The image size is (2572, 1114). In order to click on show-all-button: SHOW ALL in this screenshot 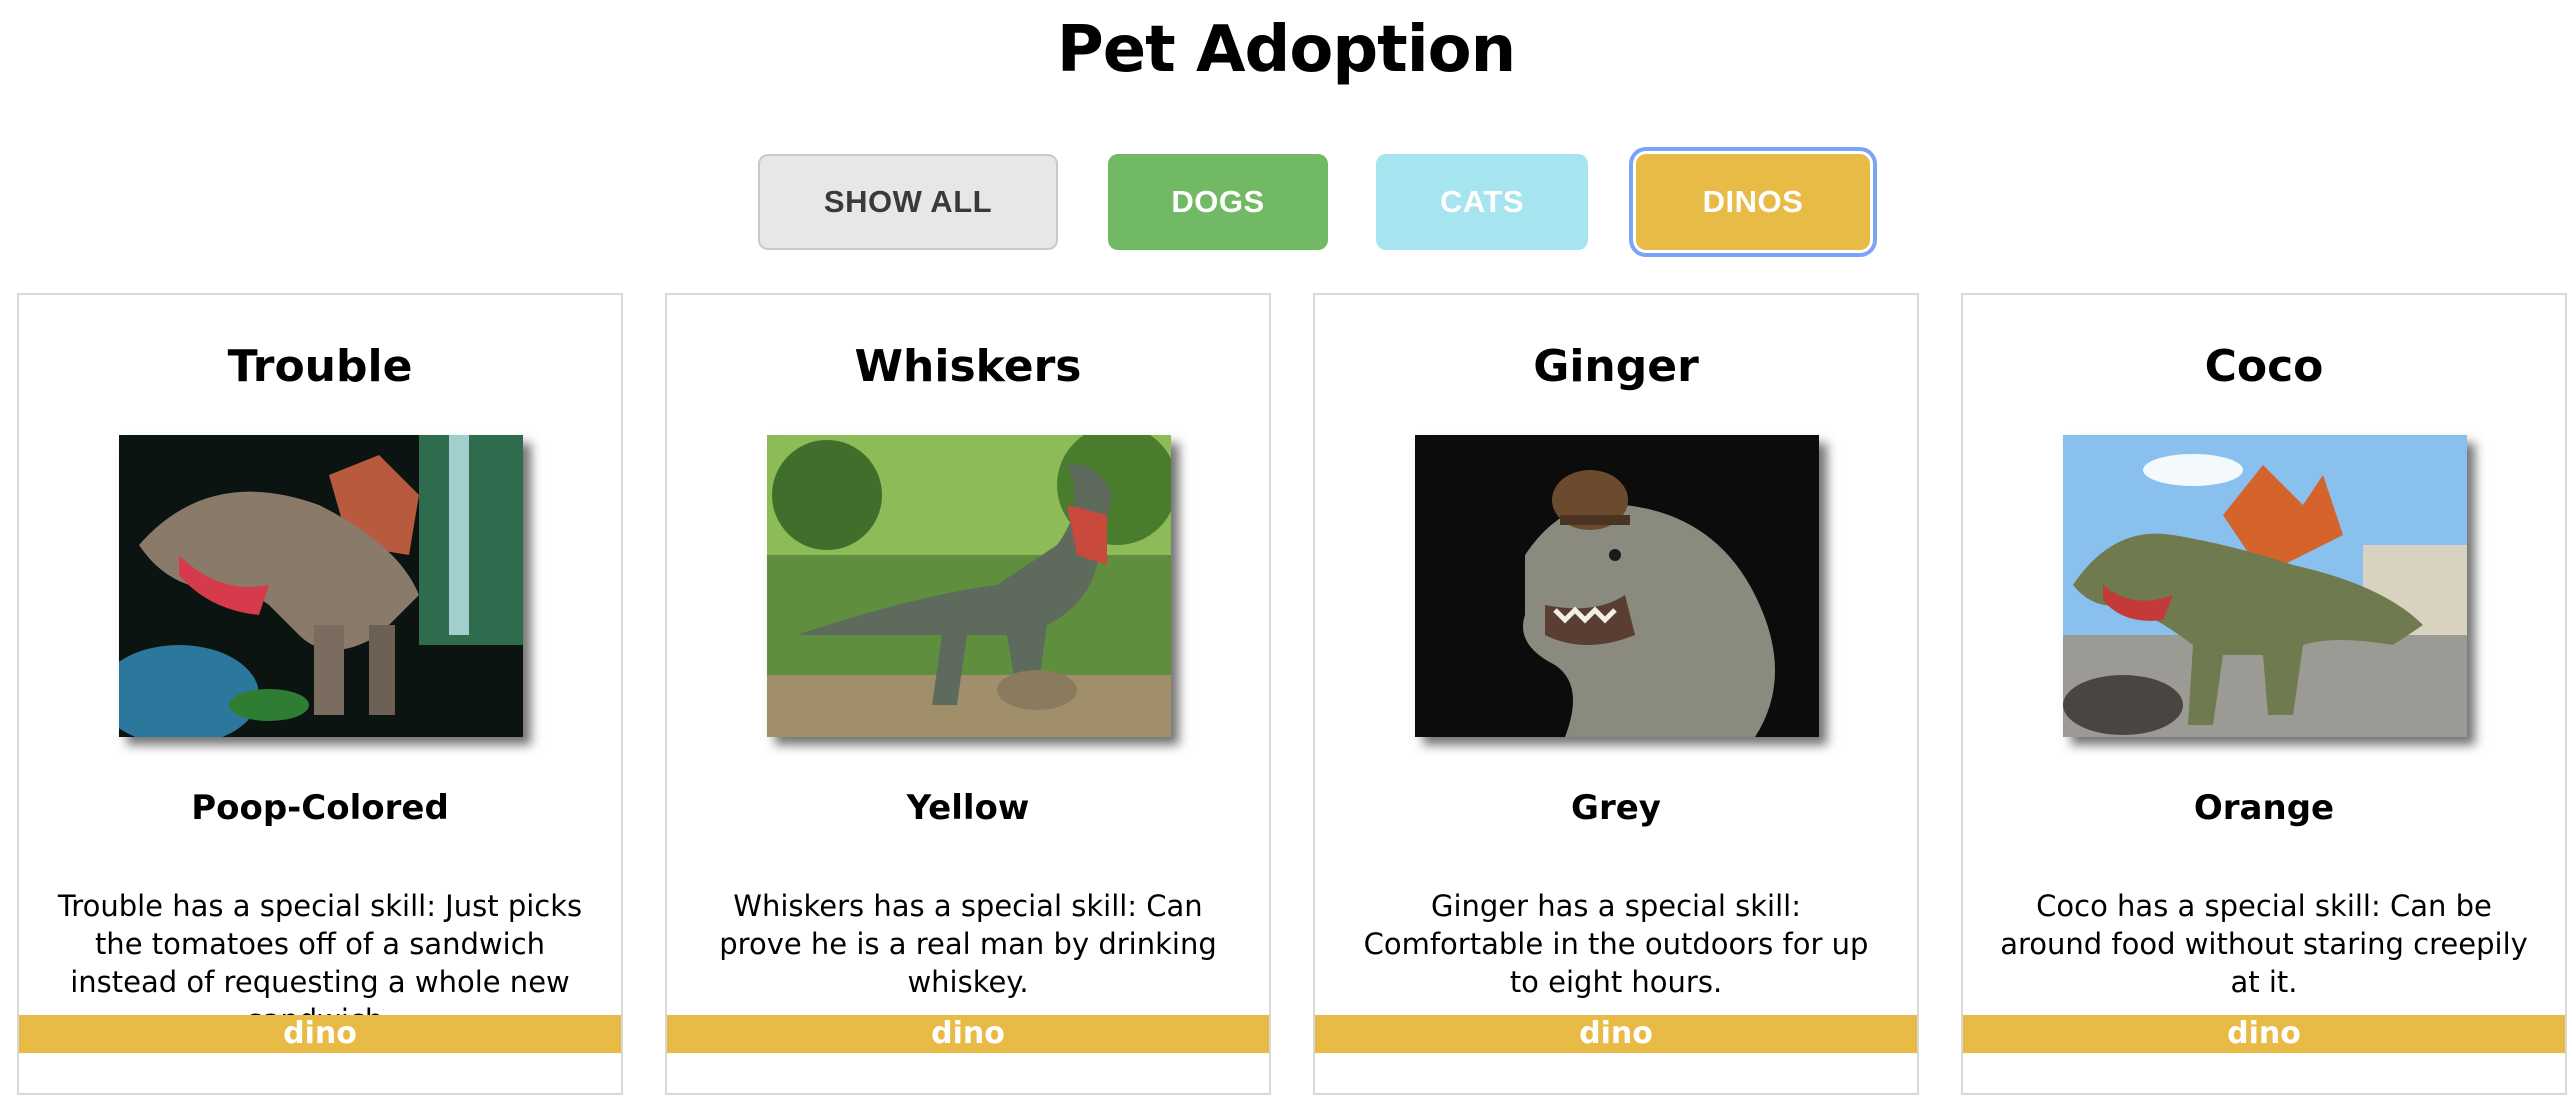, I will do `click(908, 202)`.